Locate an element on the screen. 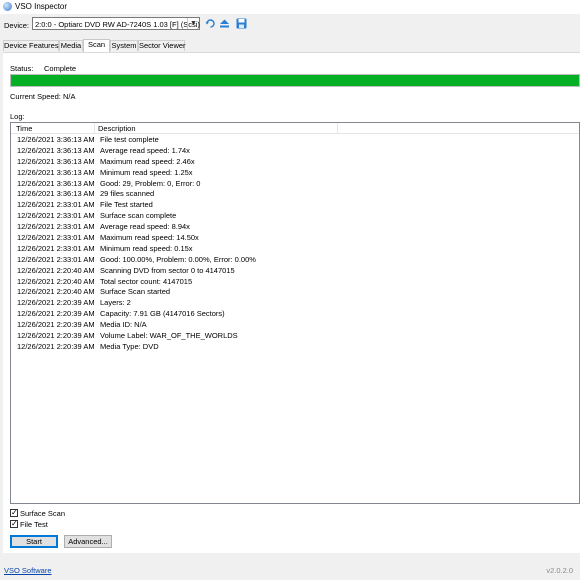 Image resolution: width=580 pixels, height=580 pixels. eject-icon is located at coordinates (224, 23).